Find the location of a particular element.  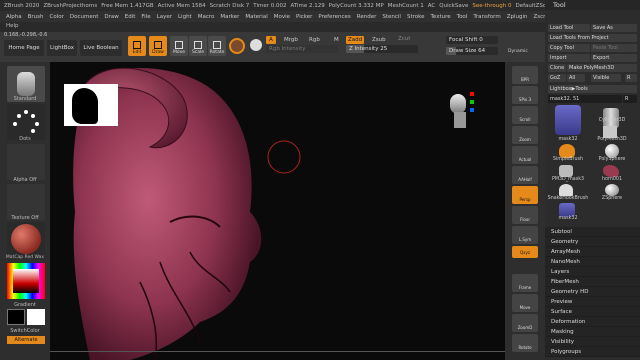

subpalette-geometry: Geometry is located at coordinates (592, 242).